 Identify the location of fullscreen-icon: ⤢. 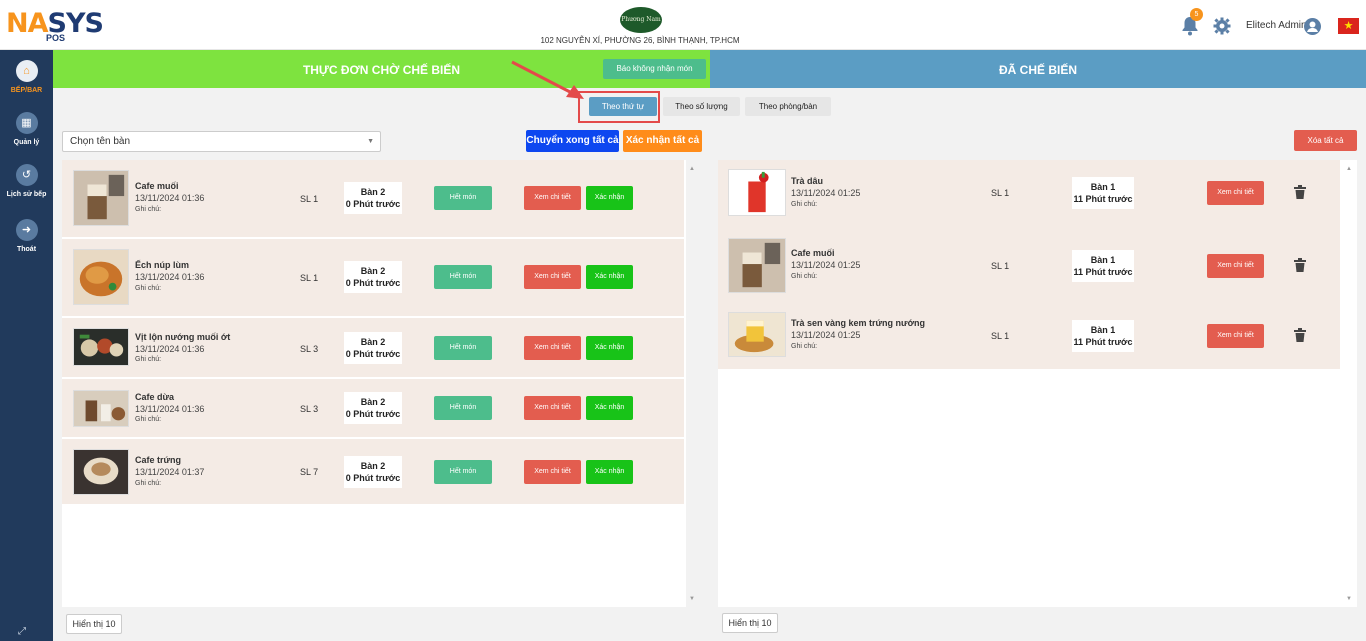
(22, 631).